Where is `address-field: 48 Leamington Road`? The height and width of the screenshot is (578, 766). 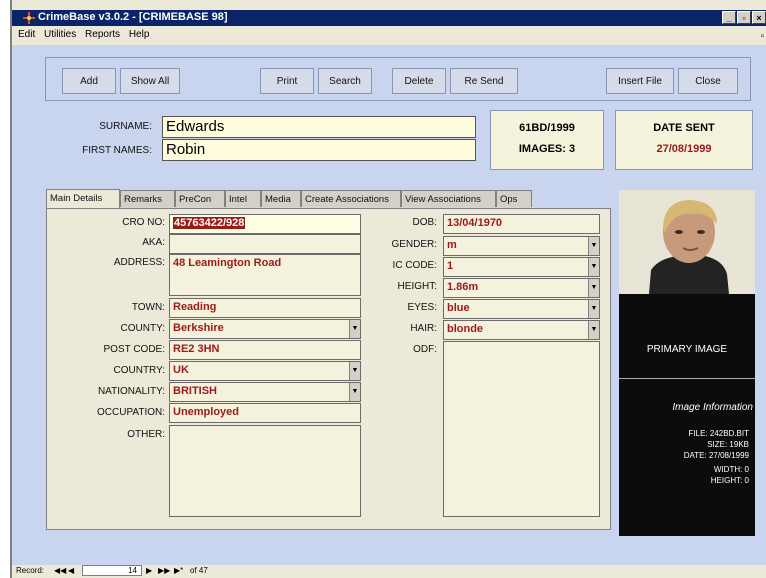
address-field: 48 Leamington Road is located at coordinates (265, 275).